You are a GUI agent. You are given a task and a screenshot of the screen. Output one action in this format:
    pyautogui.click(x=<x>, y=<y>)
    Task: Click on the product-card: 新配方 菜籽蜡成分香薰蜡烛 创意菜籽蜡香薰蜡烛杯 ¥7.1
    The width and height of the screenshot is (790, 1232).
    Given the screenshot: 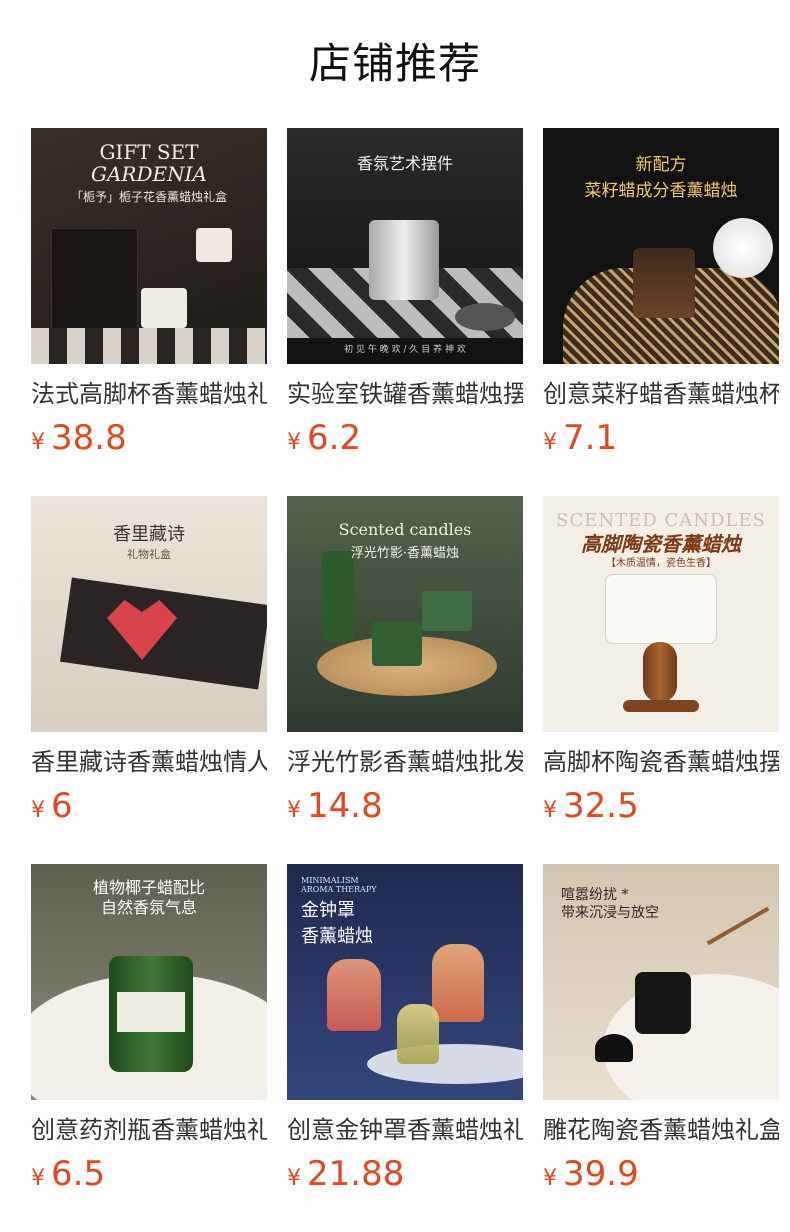 What is the action you would take?
    pyautogui.click(x=661, y=297)
    